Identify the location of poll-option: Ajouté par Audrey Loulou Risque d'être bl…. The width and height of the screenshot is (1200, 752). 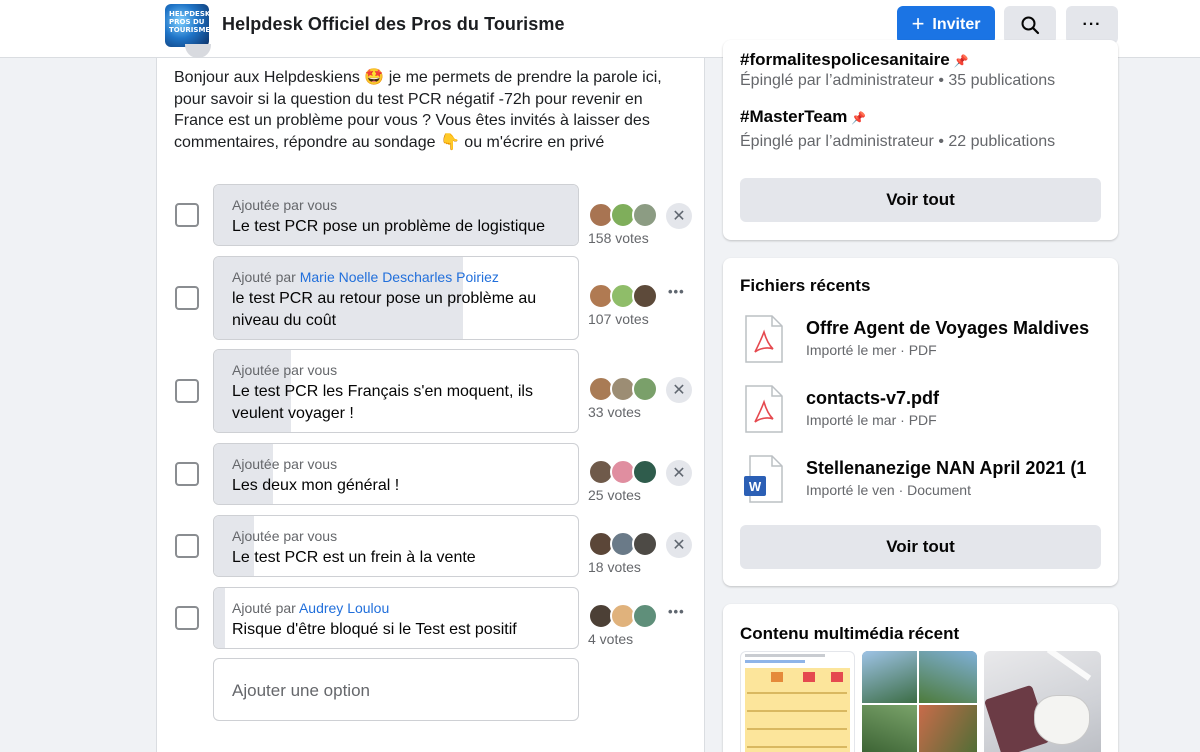
(396, 618).